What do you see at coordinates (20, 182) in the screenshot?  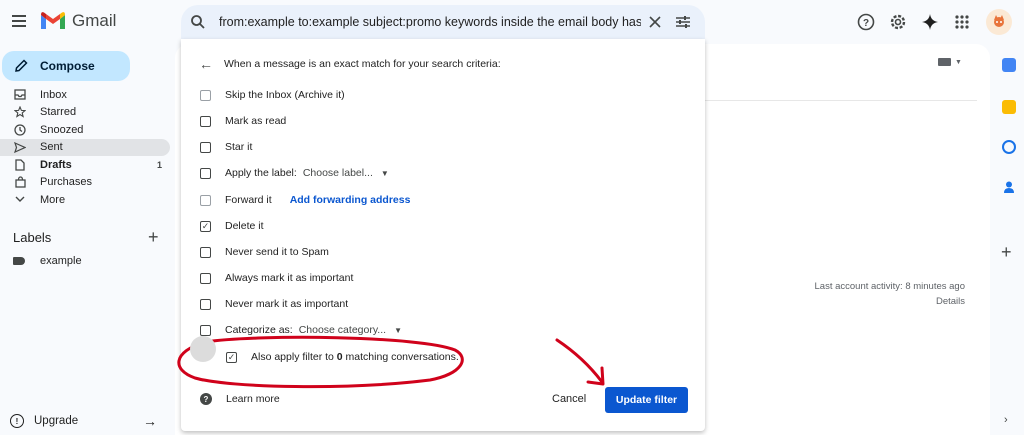 I see `shopping-bag-icon` at bounding box center [20, 182].